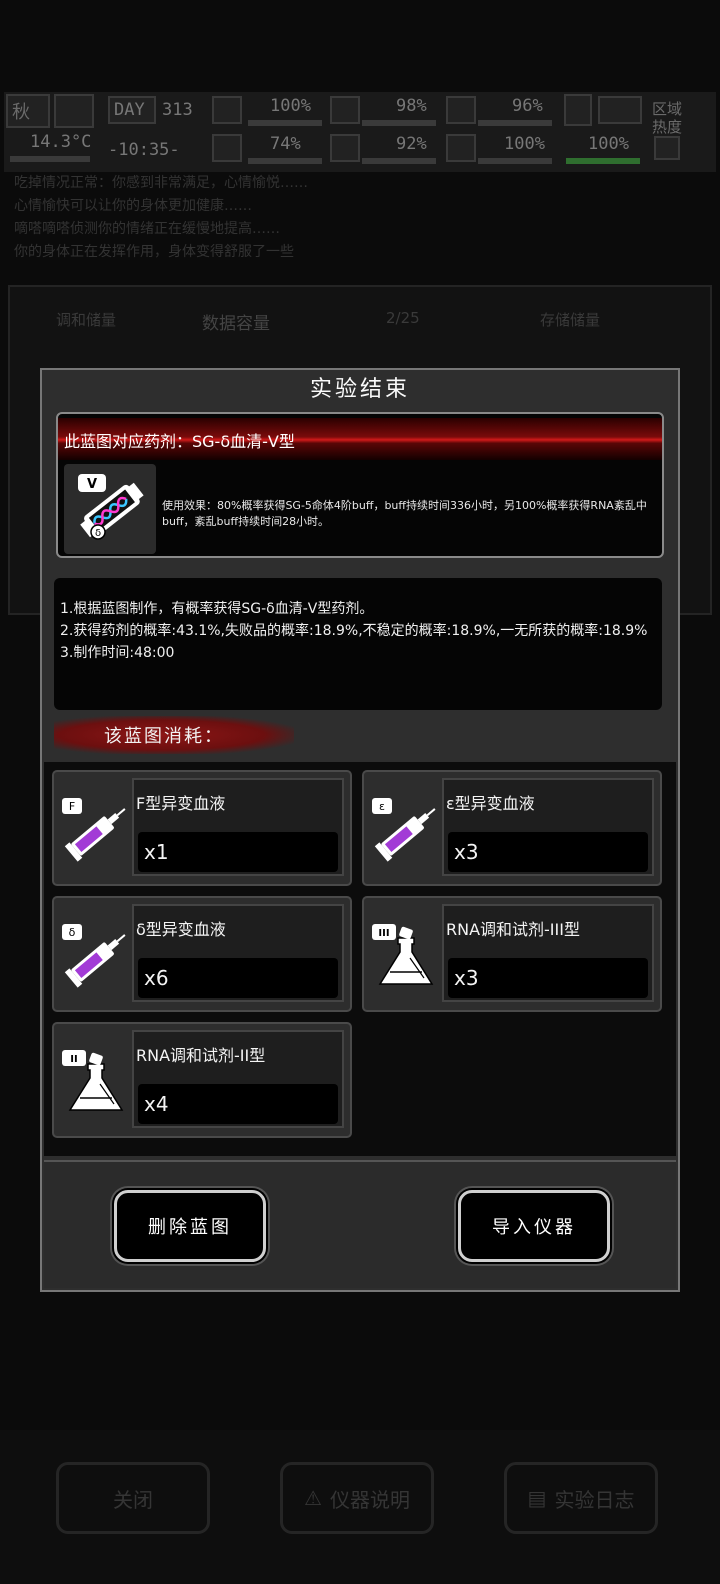  What do you see at coordinates (98, 533) in the screenshot?
I see `svg-text: δ` at bounding box center [98, 533].